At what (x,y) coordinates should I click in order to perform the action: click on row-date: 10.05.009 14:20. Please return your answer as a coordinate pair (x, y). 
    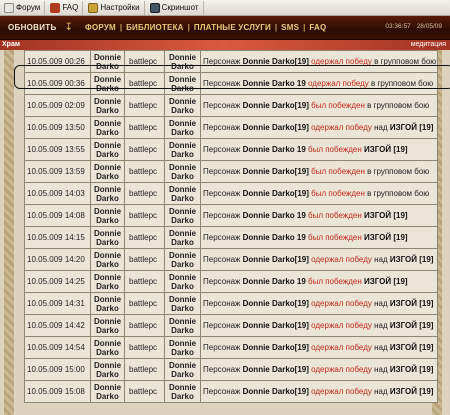
    Looking at the image, I should click on (57, 259).